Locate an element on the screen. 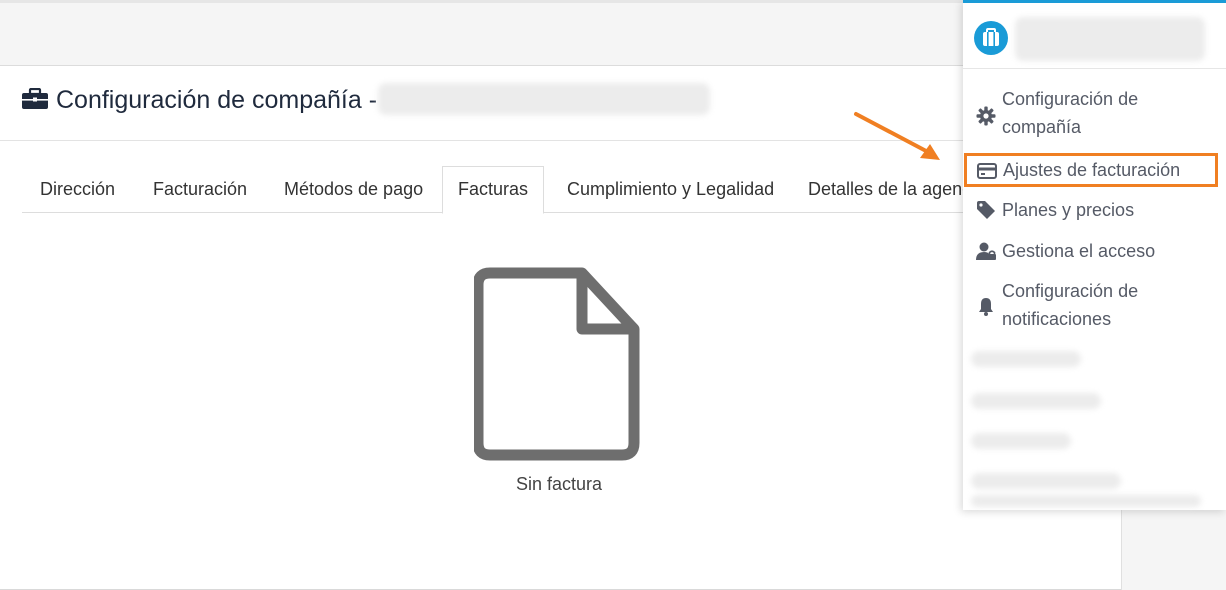  menu-item-label: Configuración de notificaciones is located at coordinates (1070, 305).